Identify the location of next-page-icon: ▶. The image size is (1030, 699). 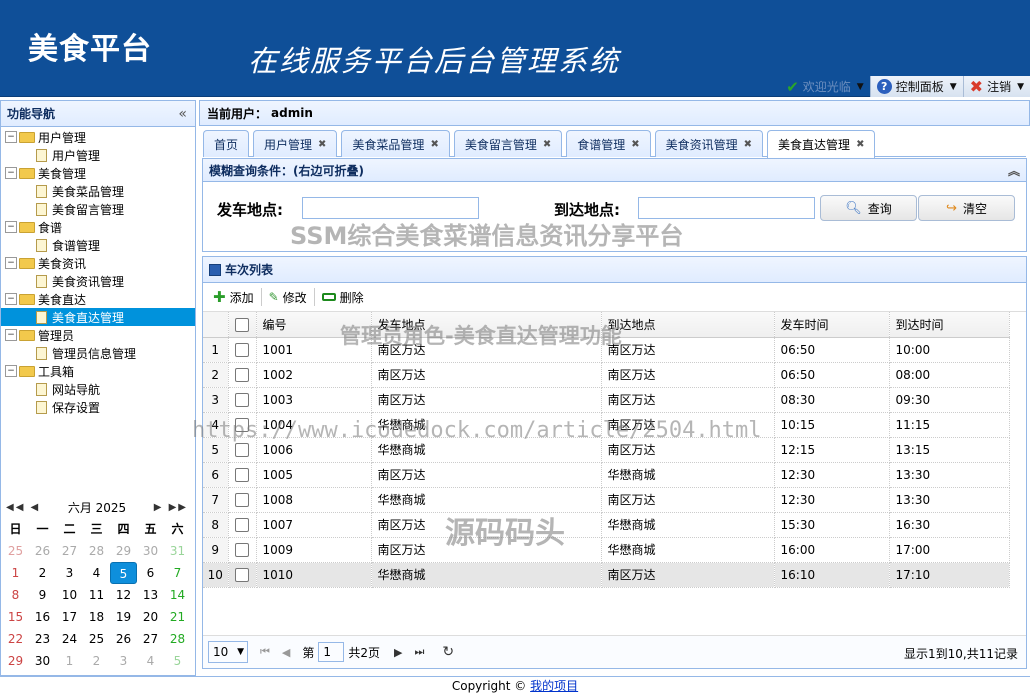
(398, 652).